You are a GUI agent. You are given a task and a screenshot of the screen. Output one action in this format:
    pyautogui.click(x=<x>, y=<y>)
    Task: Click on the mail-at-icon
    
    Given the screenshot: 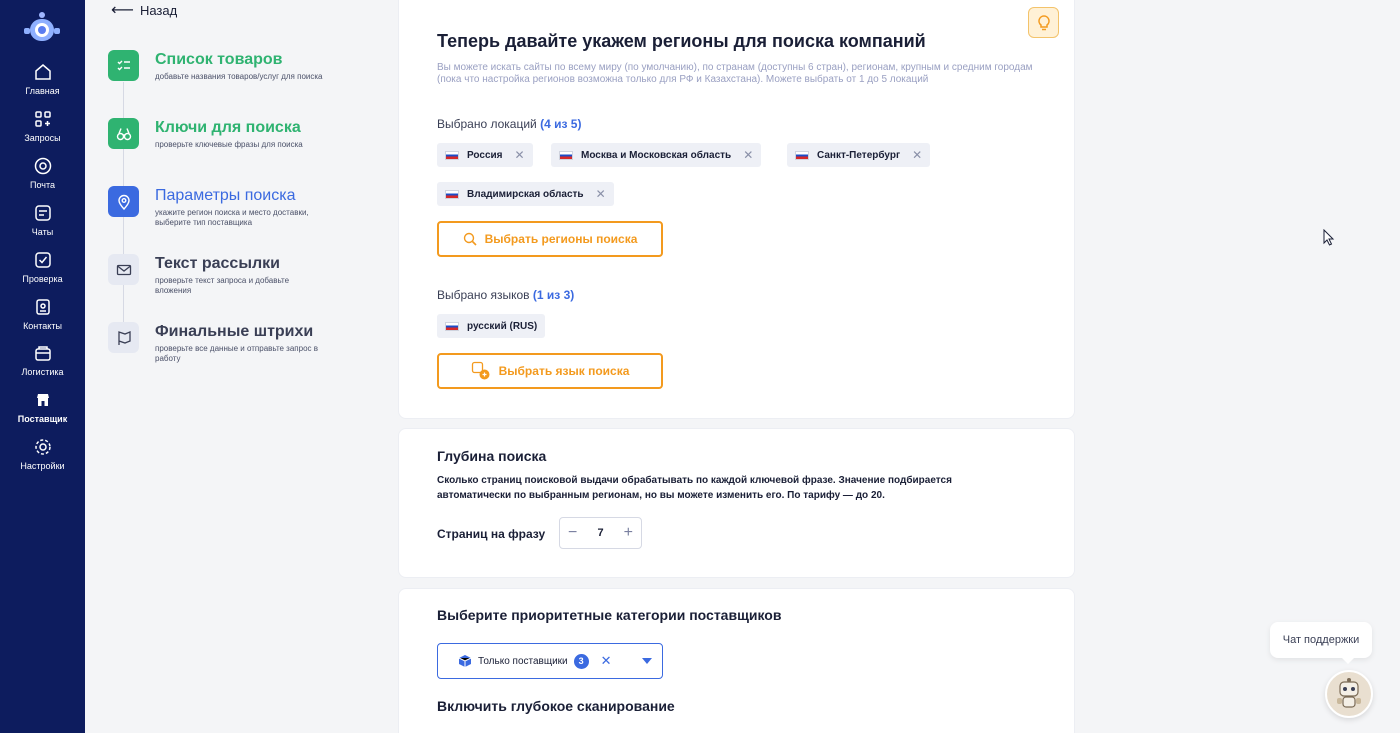 What is the action you would take?
    pyautogui.click(x=42, y=166)
    